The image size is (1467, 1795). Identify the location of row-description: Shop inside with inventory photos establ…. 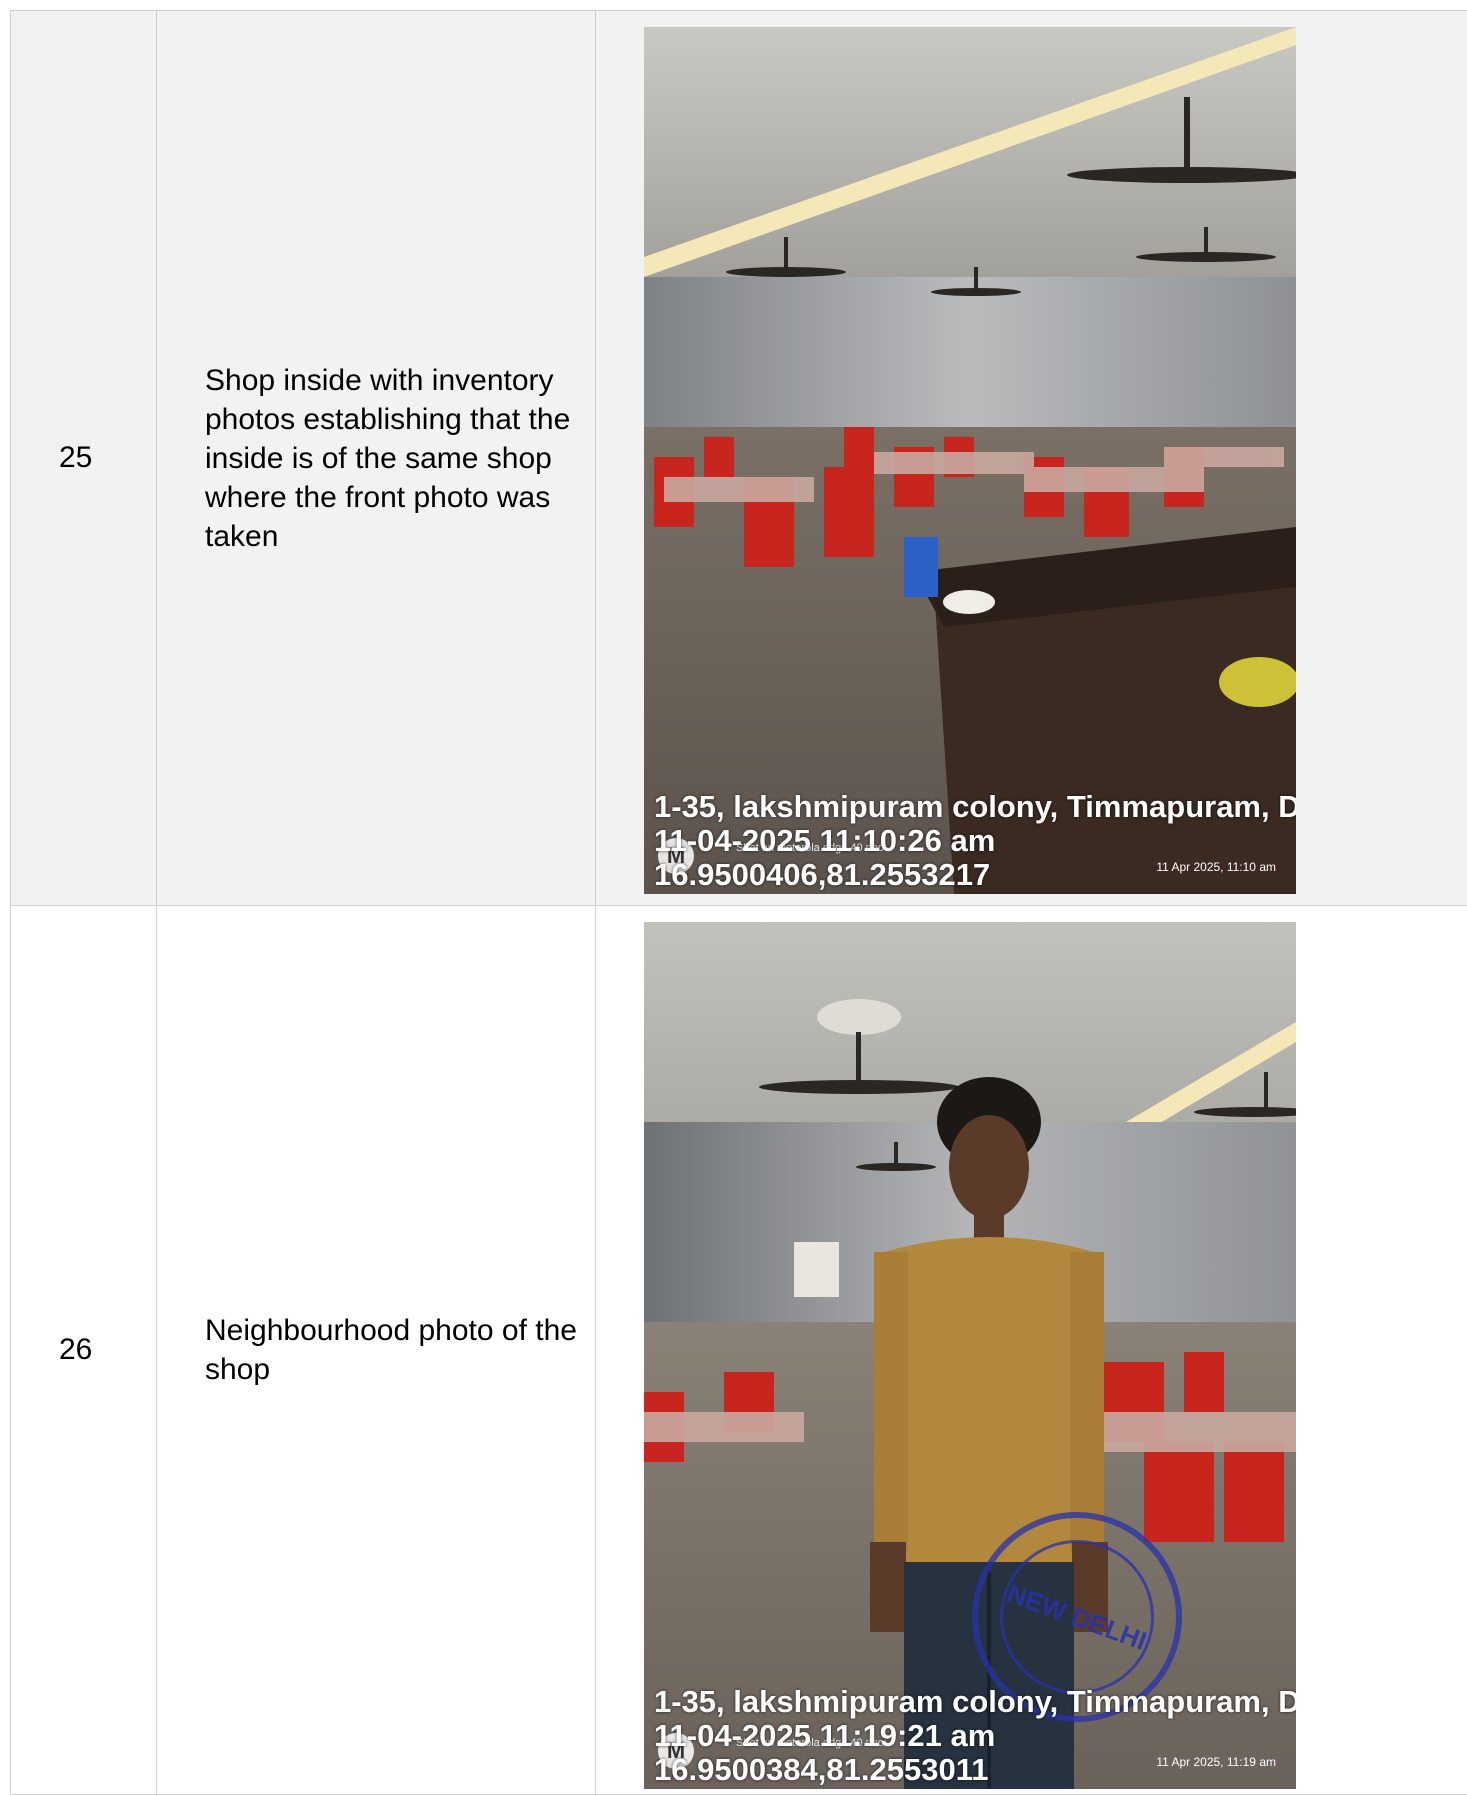
(376, 458).